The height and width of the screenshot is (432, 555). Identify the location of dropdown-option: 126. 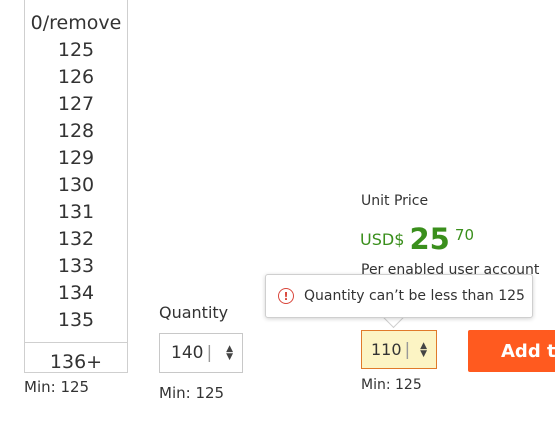
(76, 77).